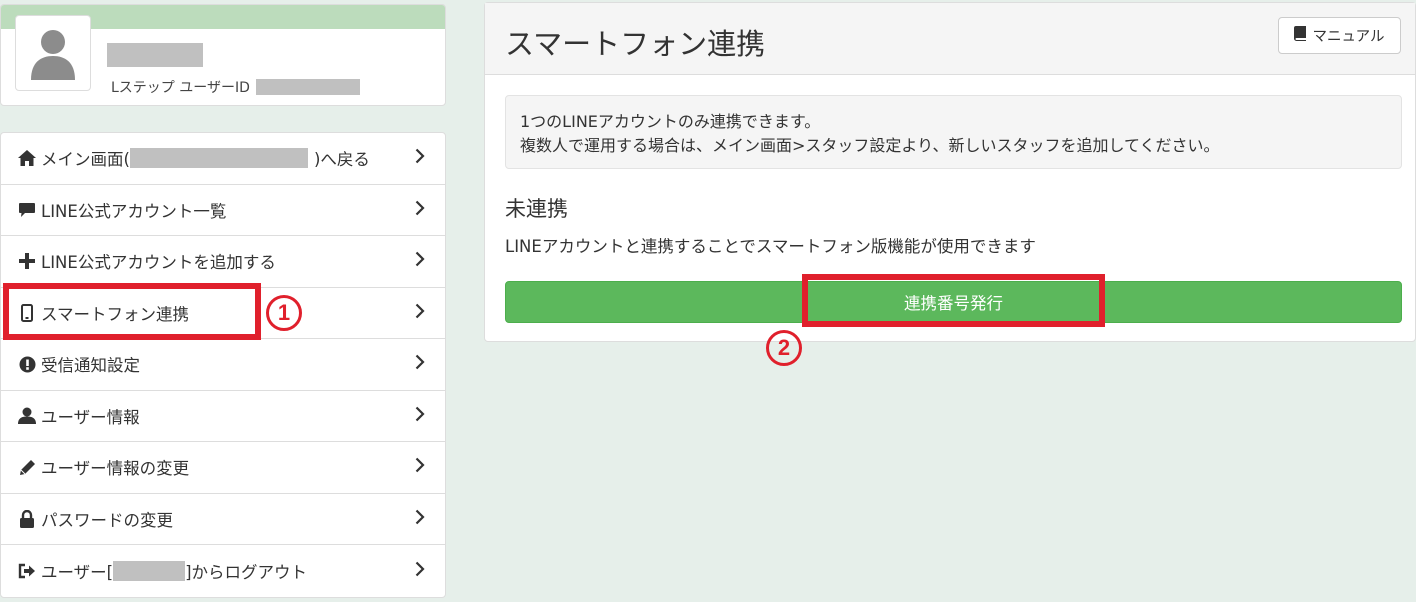 This screenshot has height=602, width=1416. I want to click on sidebar-item-label: ユーザー情報の変更, so click(115, 469).